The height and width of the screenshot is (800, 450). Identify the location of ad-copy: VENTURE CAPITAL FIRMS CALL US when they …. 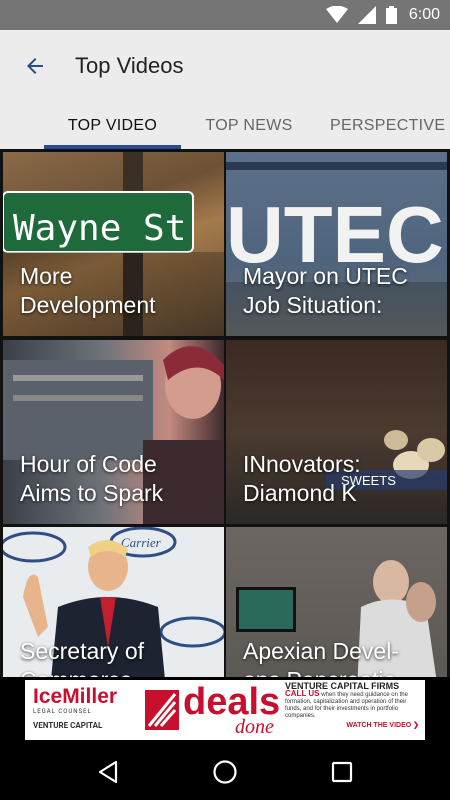
(352, 706).